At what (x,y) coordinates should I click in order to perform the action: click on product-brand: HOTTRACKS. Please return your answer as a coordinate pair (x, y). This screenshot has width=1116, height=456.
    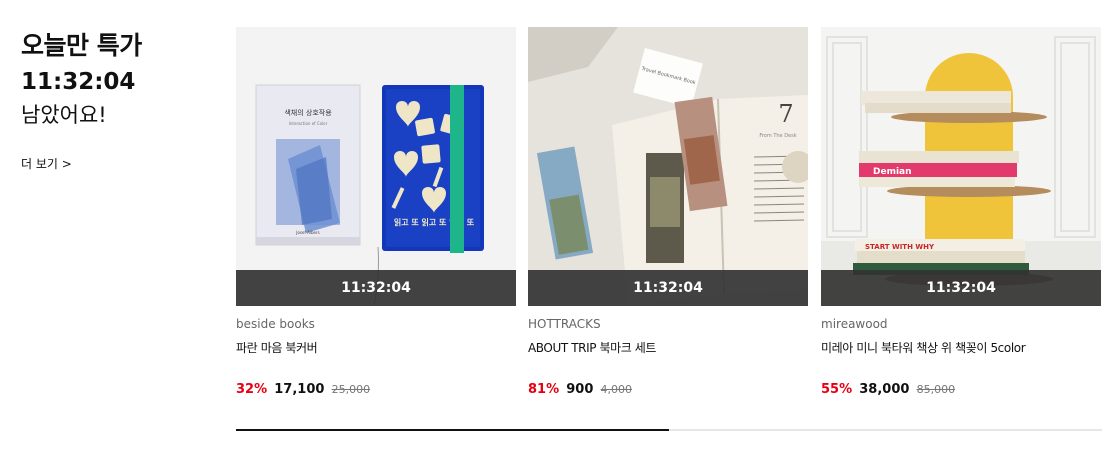
    Looking at the image, I should click on (668, 324).